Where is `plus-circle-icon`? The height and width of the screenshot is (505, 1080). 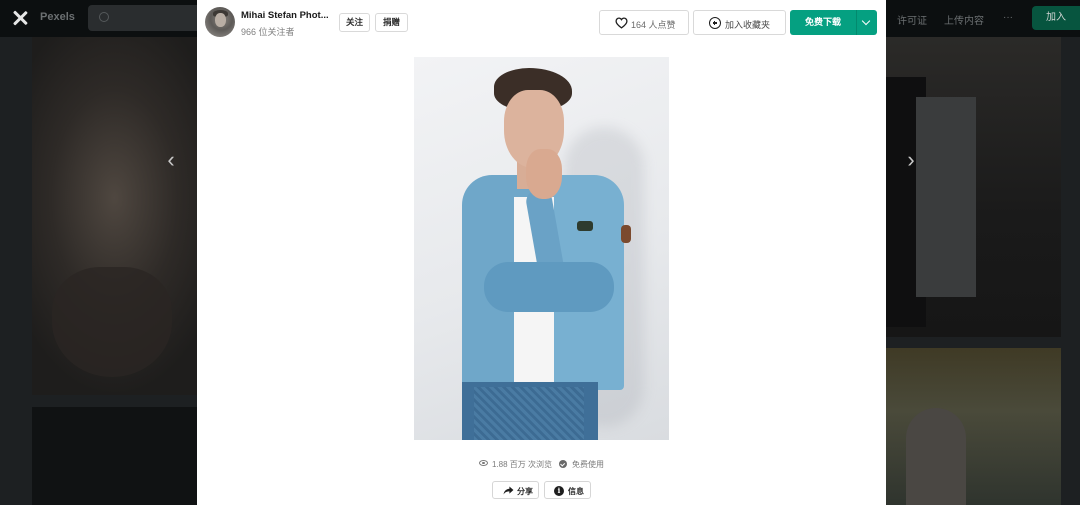
plus-circle-icon is located at coordinates (715, 23).